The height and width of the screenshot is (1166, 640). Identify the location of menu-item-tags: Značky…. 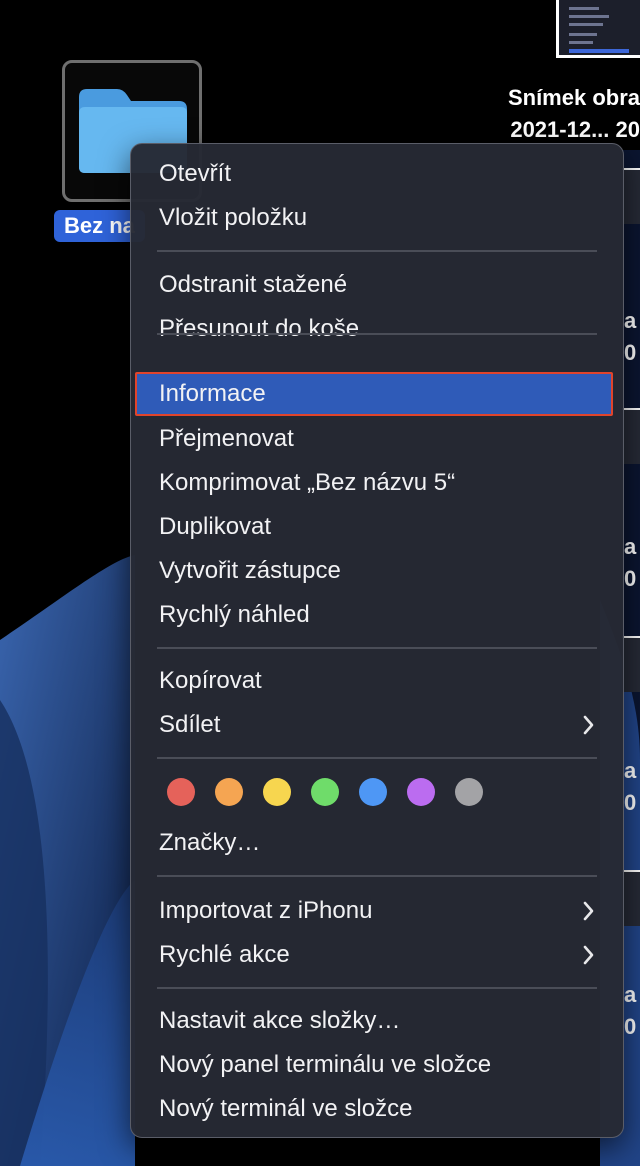
(374, 843).